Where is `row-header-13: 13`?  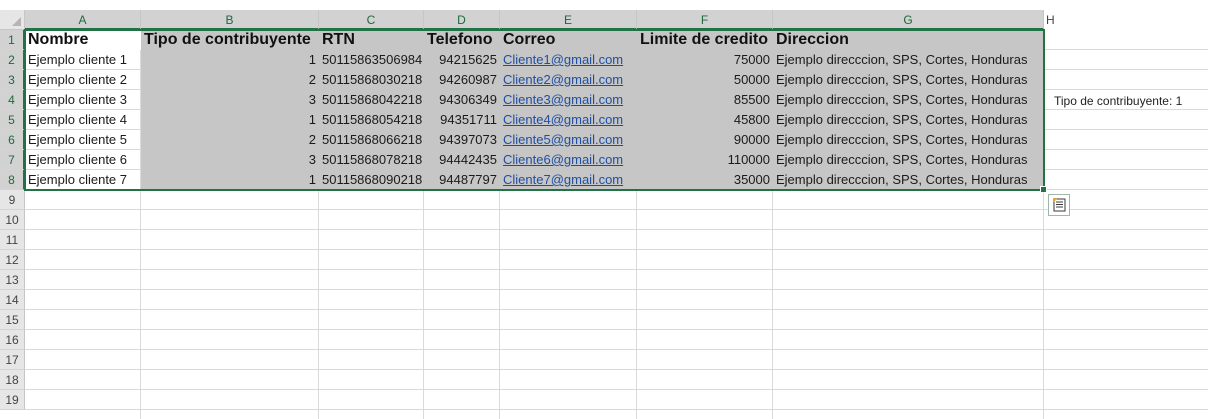
row-header-13: 13 is located at coordinates (12, 280).